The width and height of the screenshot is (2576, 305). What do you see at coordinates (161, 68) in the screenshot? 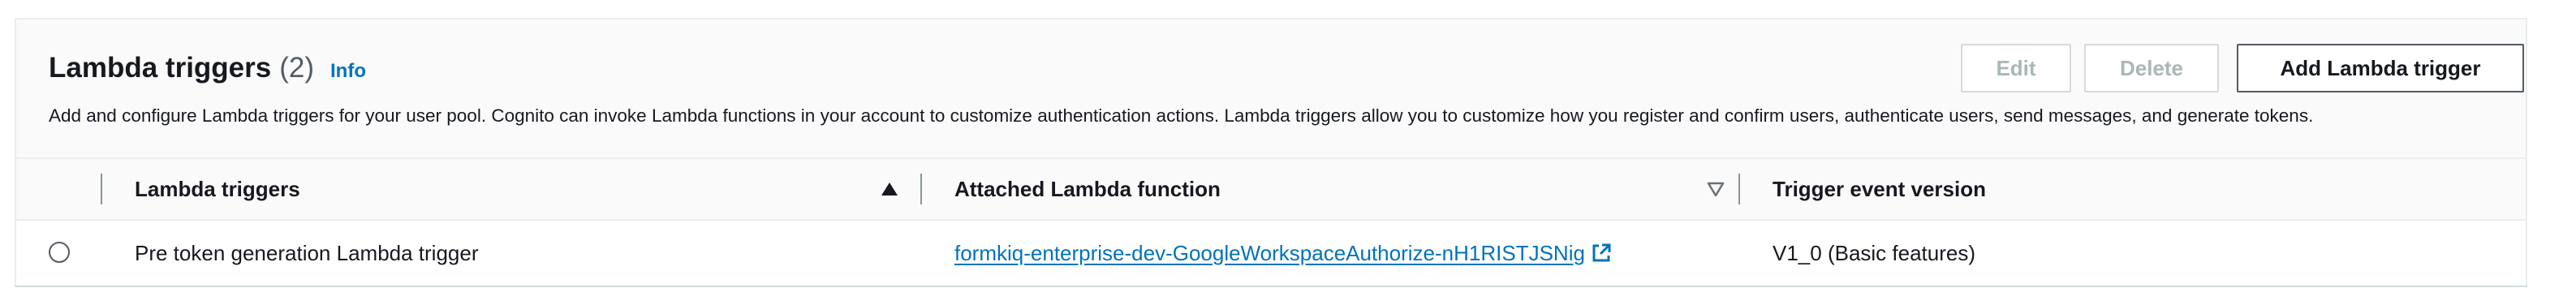
I see `section-title: Lambda triggers` at bounding box center [161, 68].